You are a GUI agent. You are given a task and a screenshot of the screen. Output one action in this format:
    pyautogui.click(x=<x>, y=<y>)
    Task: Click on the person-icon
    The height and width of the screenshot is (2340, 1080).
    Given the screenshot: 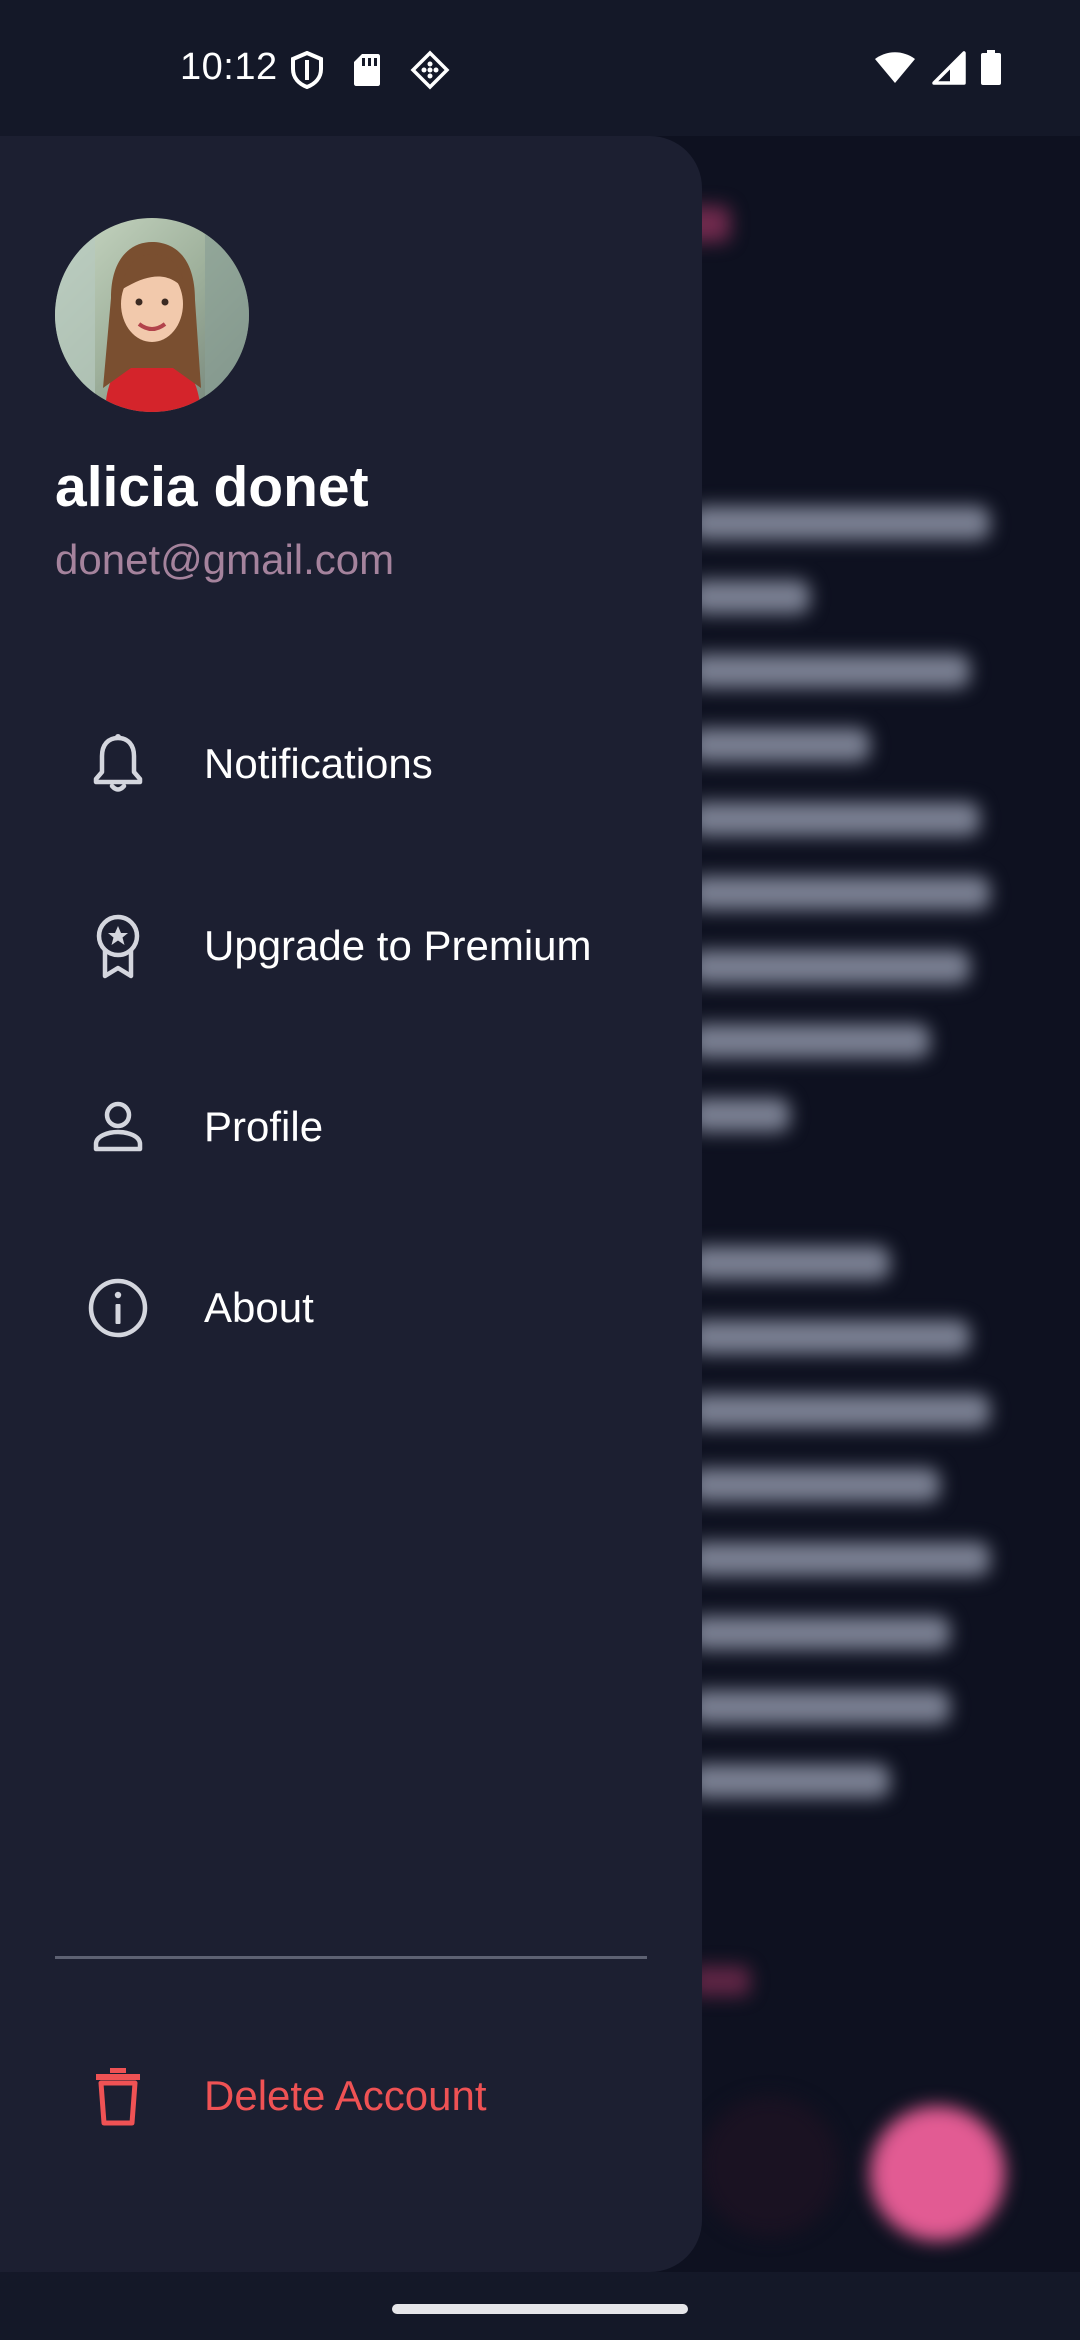 What is the action you would take?
    pyautogui.click(x=118, y=1127)
    